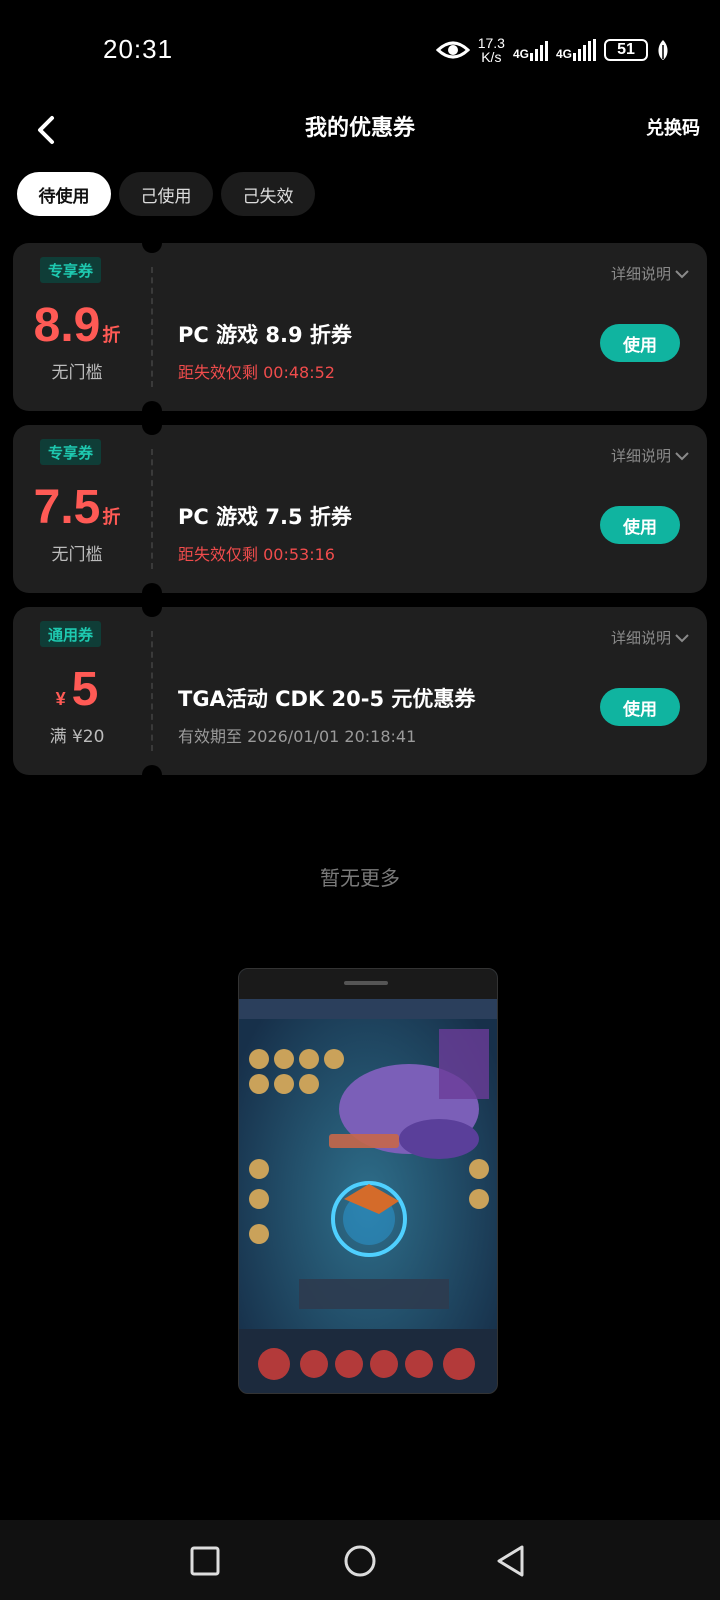 The width and height of the screenshot is (720, 1600). Describe the element at coordinates (563, 54) in the screenshot. I see `network-type-2: 4G` at that location.